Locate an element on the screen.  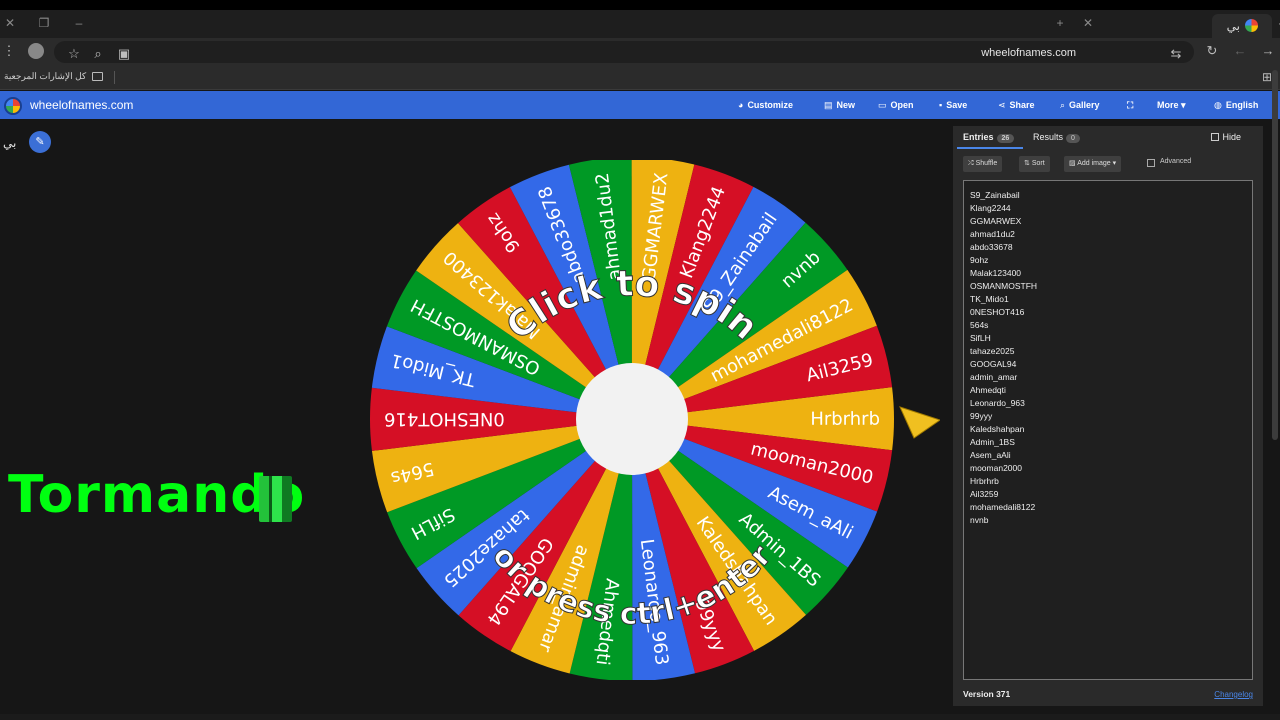
close-window-icon: ✕ is located at coordinates (10, 23).